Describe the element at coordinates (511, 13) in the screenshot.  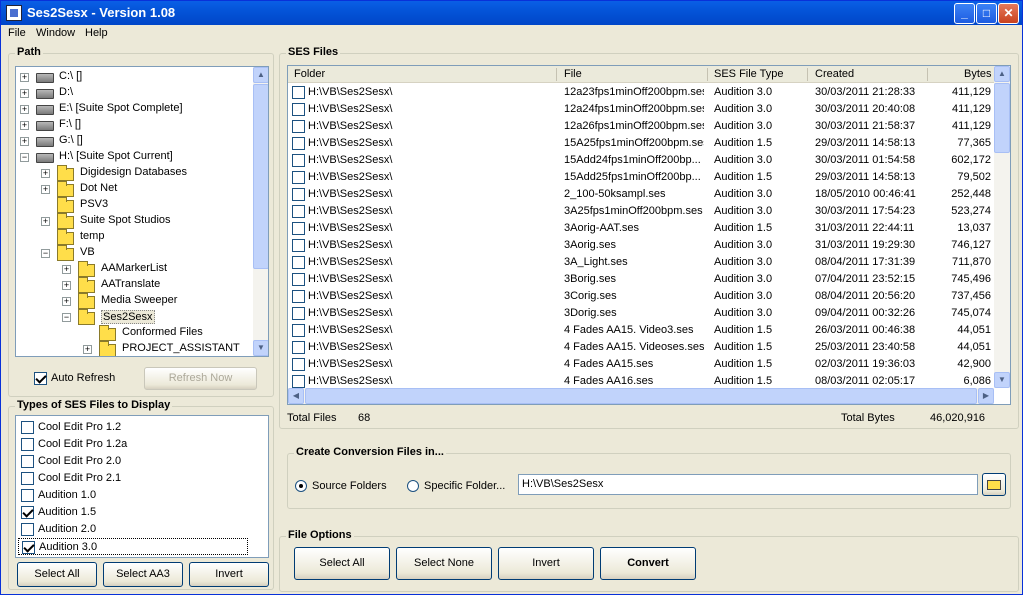
I see `title-bar: Ses2Sesx - Version 1.08 _ □ ✕` at that location.